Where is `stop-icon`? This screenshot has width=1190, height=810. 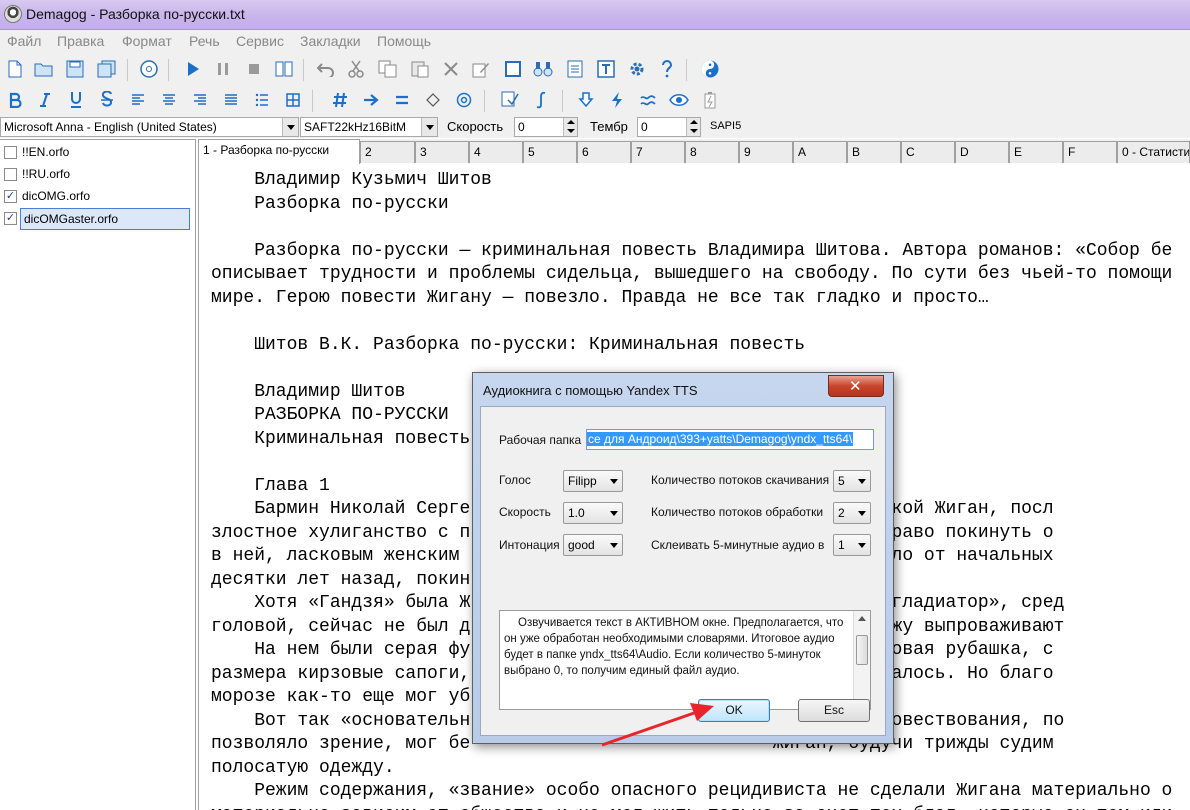
stop-icon is located at coordinates (254, 69).